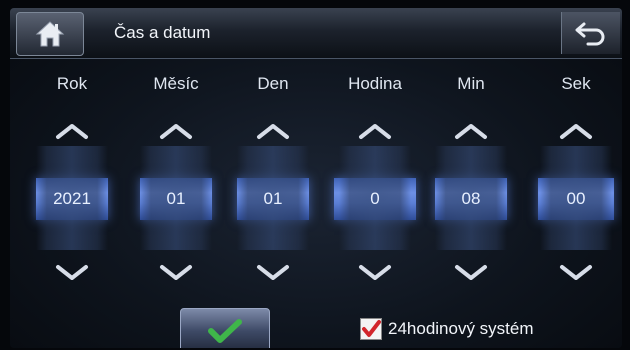  I want to click on month-down-button, so click(176, 273).